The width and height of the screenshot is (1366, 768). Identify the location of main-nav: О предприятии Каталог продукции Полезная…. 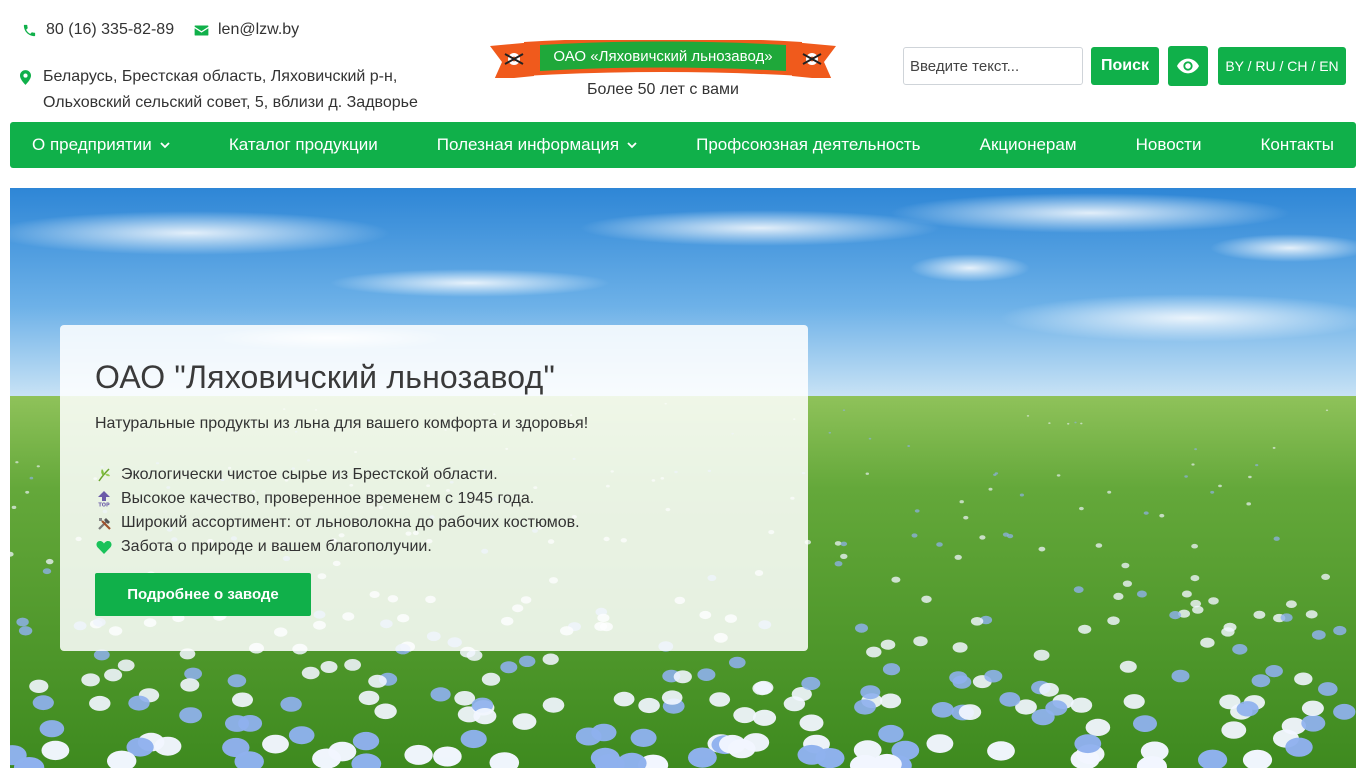
(683, 145).